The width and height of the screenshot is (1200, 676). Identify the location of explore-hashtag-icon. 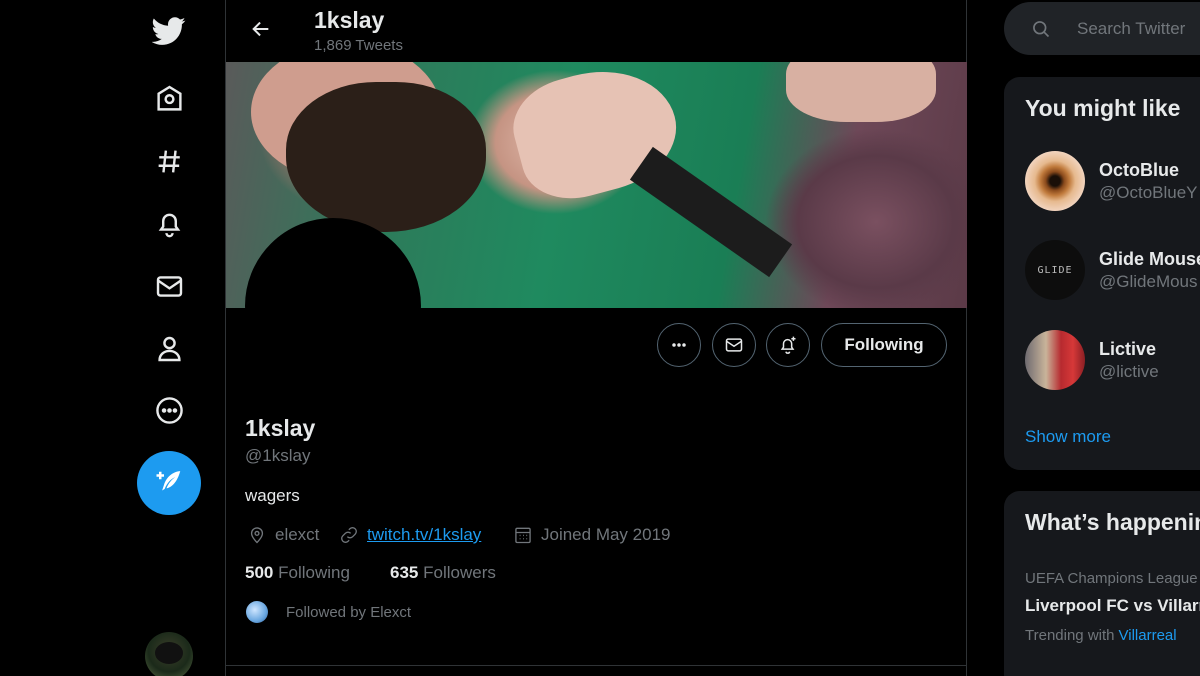
(169, 161).